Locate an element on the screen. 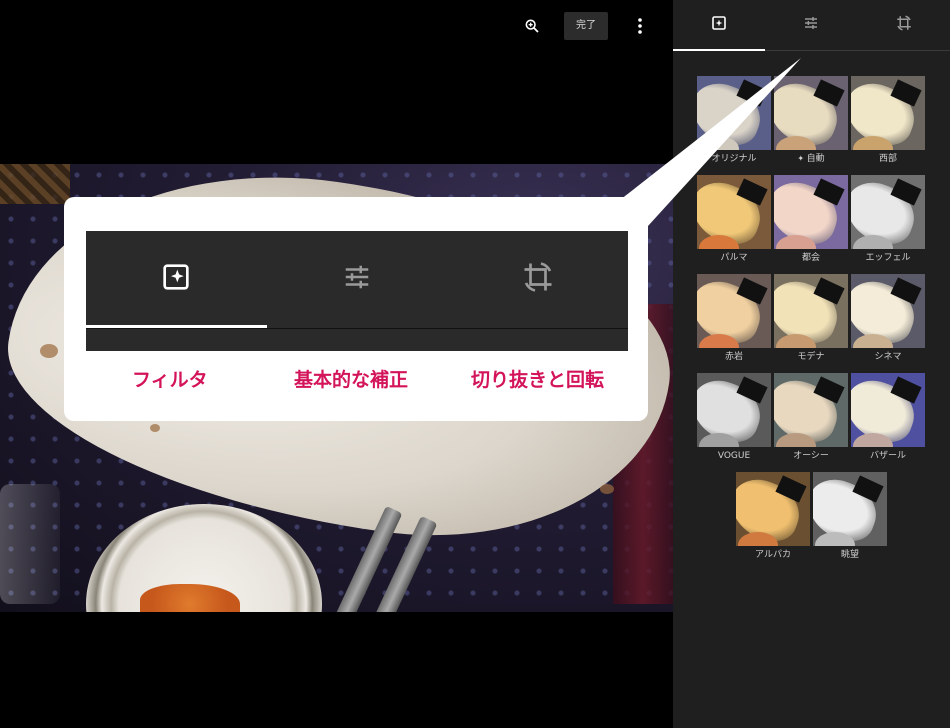  filter-label-text: 赤岩 is located at coordinates (733, 357).